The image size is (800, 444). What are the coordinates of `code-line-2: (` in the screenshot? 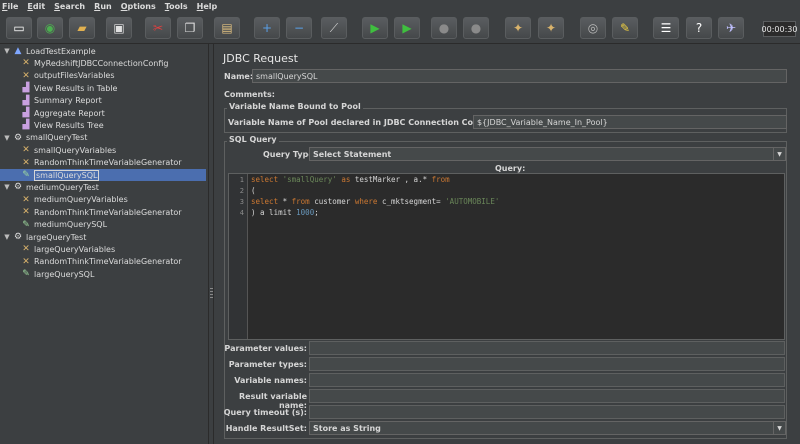 It's located at (253, 190).